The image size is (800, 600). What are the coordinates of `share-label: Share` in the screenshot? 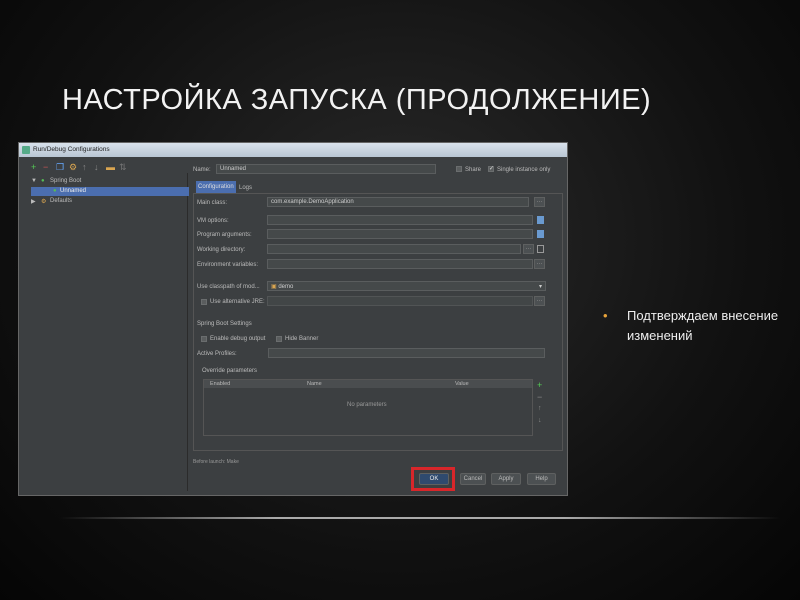 It's located at (473, 170).